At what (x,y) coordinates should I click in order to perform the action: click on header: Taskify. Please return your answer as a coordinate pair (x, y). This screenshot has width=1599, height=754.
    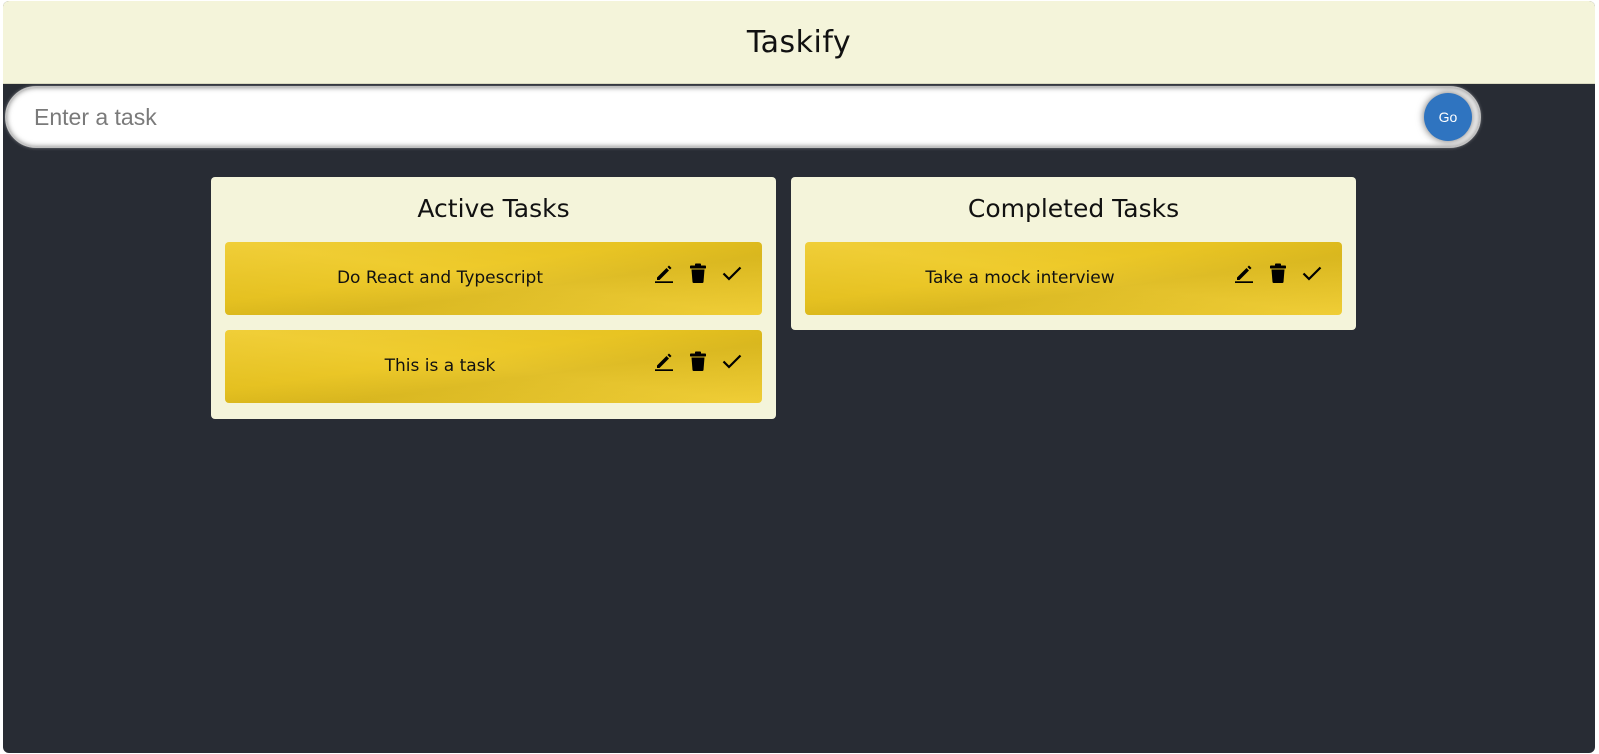
    Looking at the image, I should click on (799, 42).